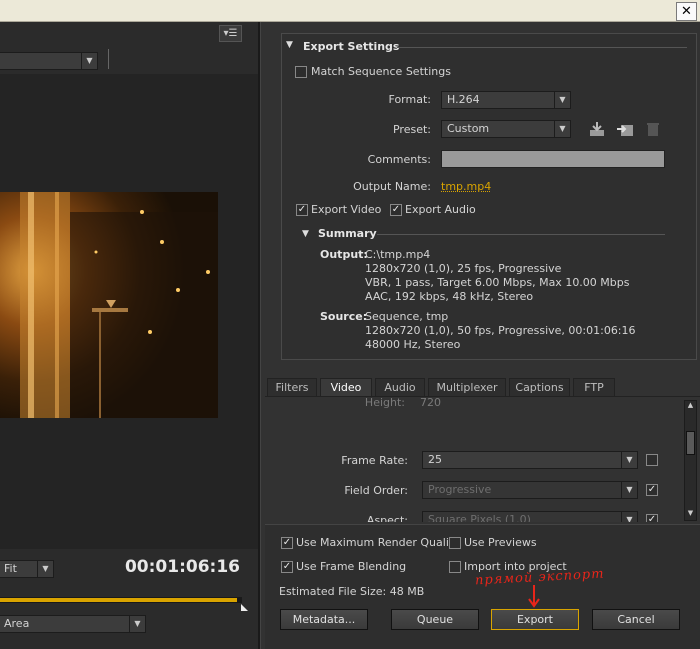 This screenshot has width=700, height=649. What do you see at coordinates (175, 567) in the screenshot?
I see `timecode-display: 00:01:06:16` at bounding box center [175, 567].